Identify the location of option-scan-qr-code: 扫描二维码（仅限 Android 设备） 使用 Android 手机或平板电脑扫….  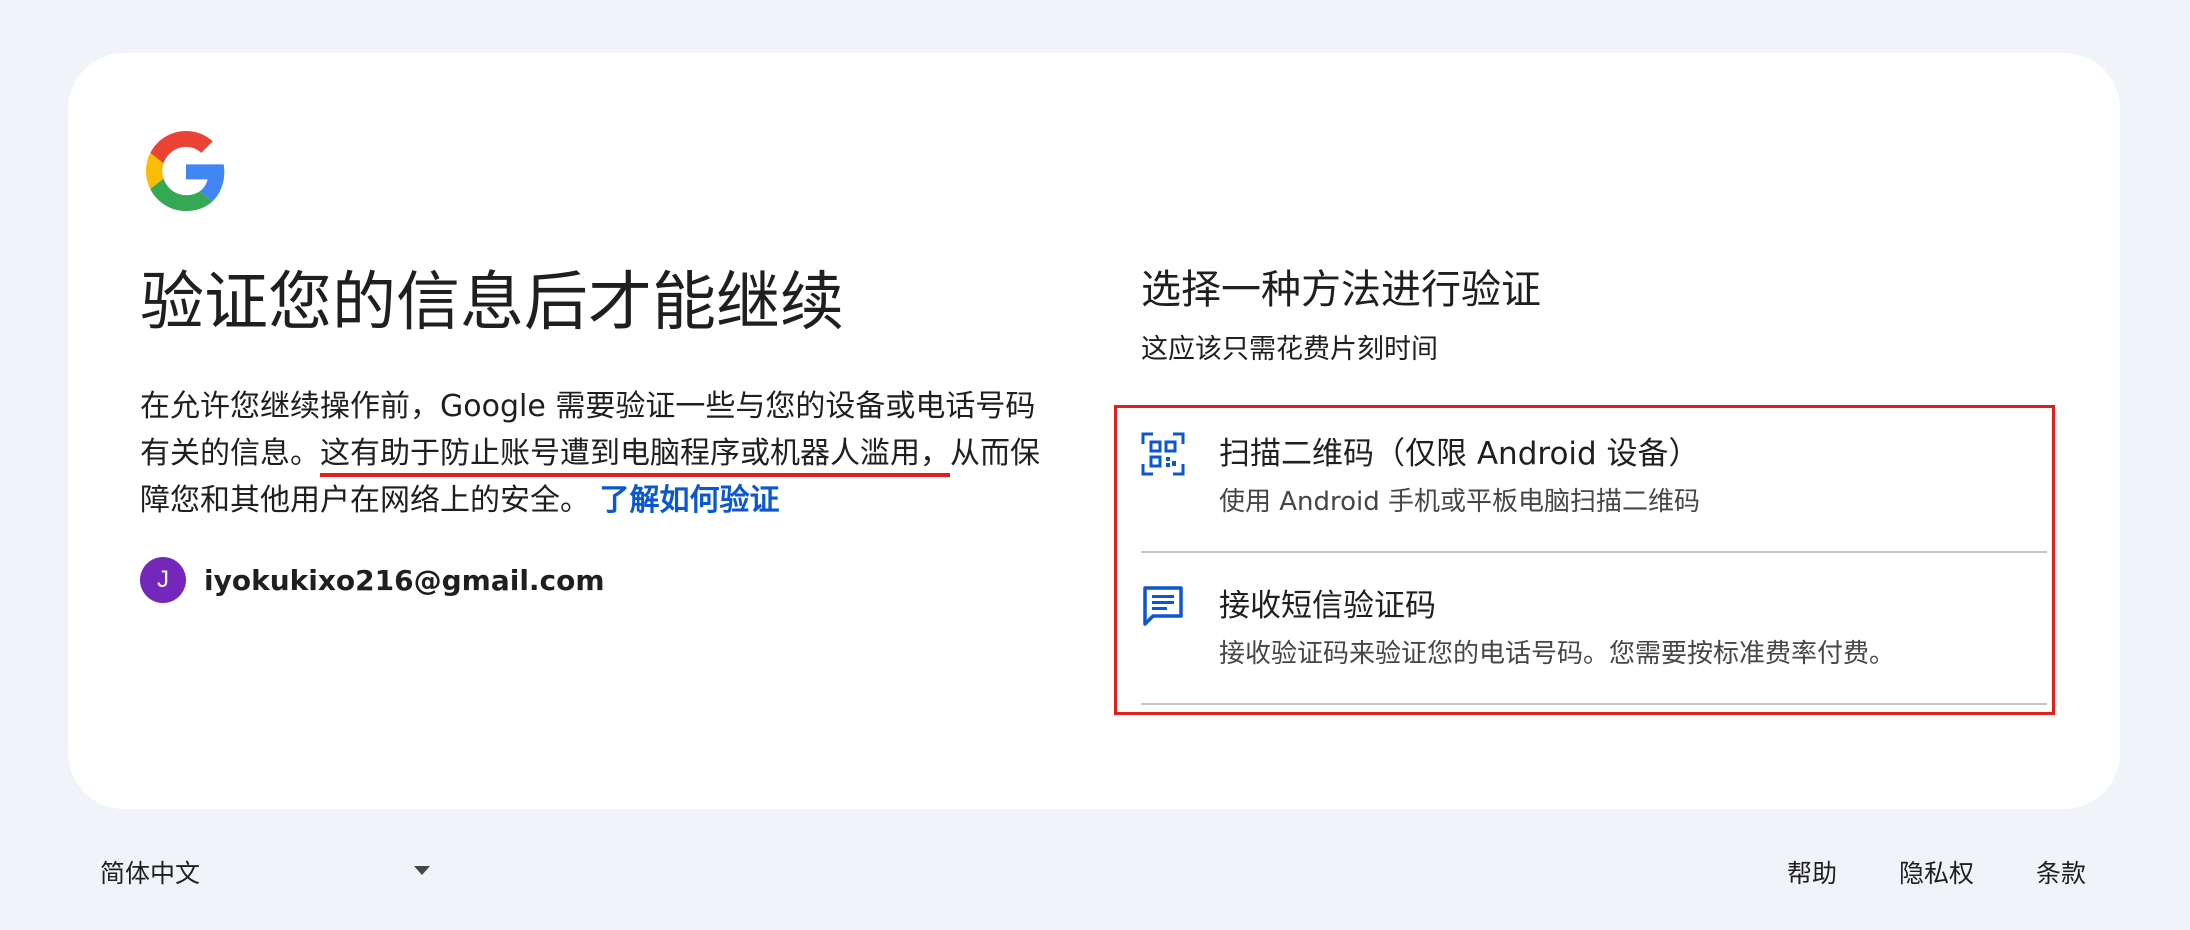
(1594, 485).